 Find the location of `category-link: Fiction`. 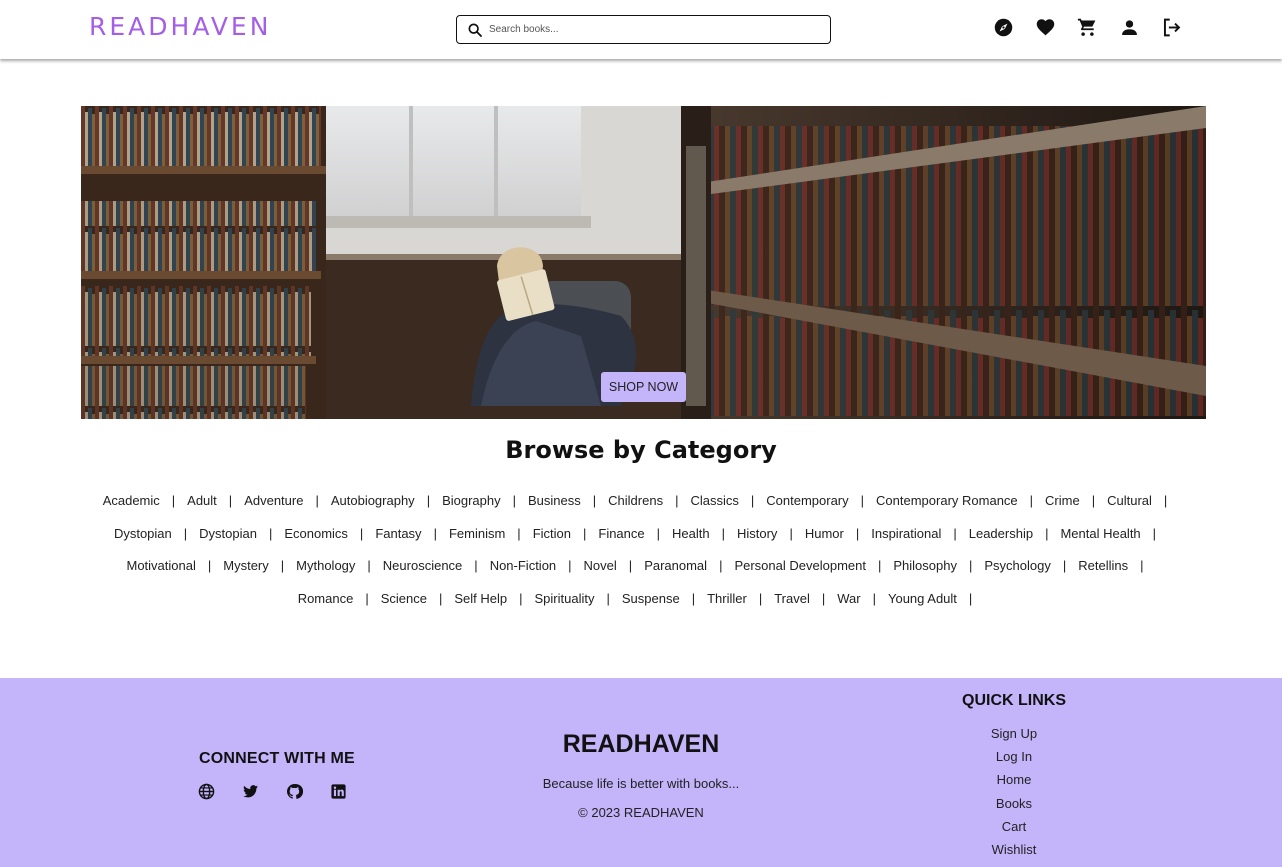

category-link: Fiction is located at coordinates (552, 533).